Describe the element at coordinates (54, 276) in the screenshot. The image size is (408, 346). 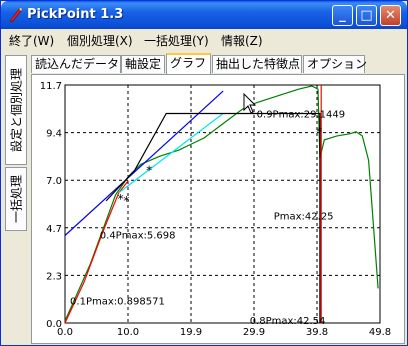
I see `y-tick-label: 2.3` at that location.